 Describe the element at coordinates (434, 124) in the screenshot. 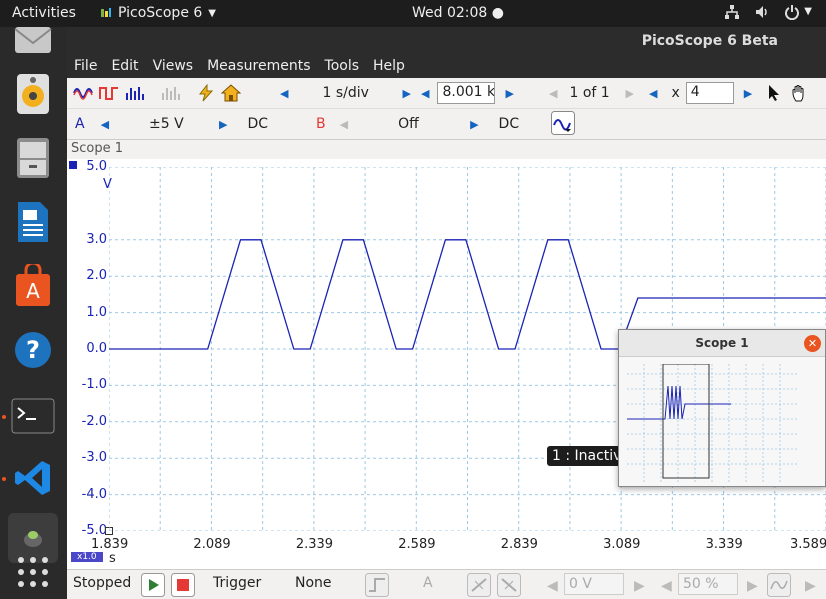

I see `channel-b-range: Off` at that location.